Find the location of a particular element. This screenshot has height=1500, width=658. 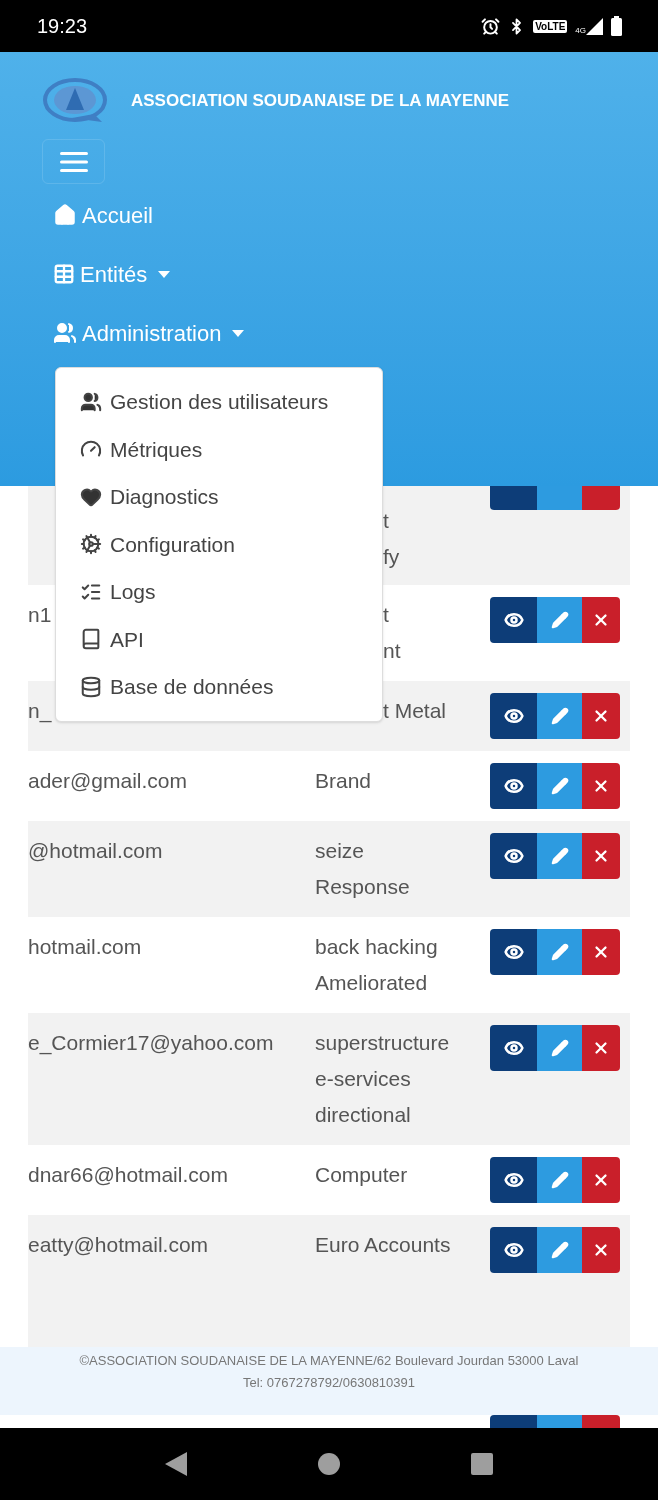

category-text: superstructure is located at coordinates (383, 1043).